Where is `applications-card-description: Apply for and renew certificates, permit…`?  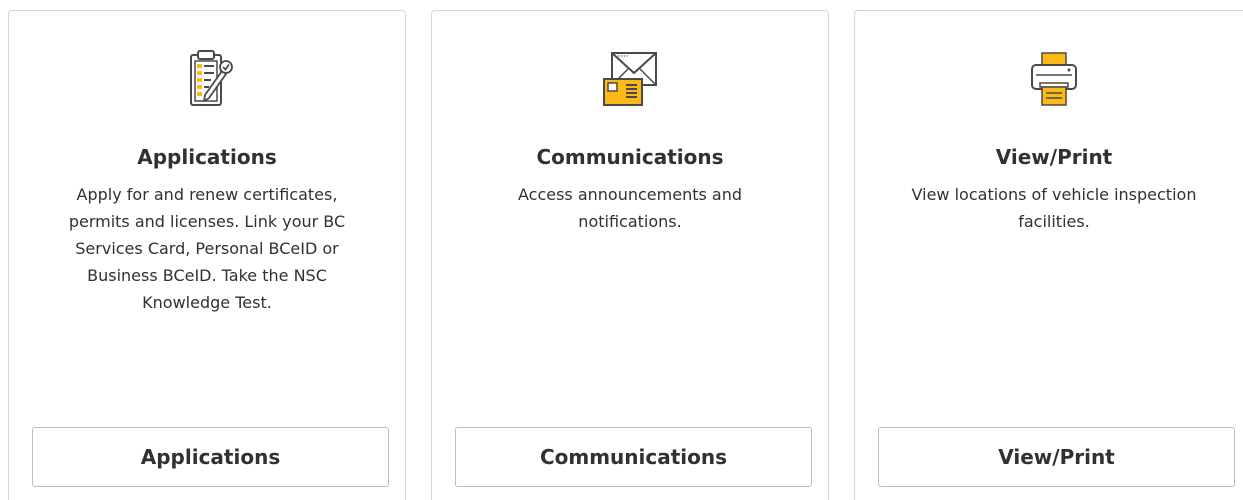
applications-card-description: Apply for and renew certificates, permit… is located at coordinates (207, 248).